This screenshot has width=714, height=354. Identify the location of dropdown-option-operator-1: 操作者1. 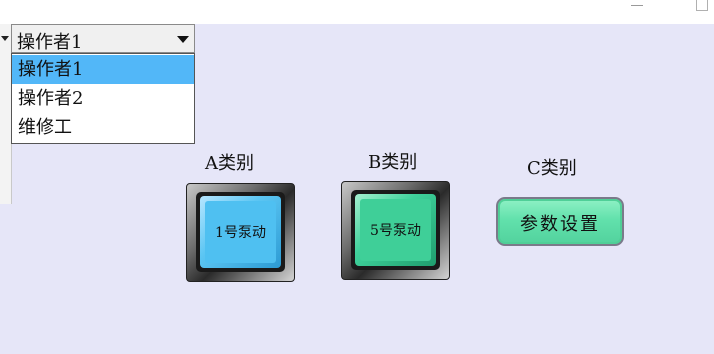
(103, 69).